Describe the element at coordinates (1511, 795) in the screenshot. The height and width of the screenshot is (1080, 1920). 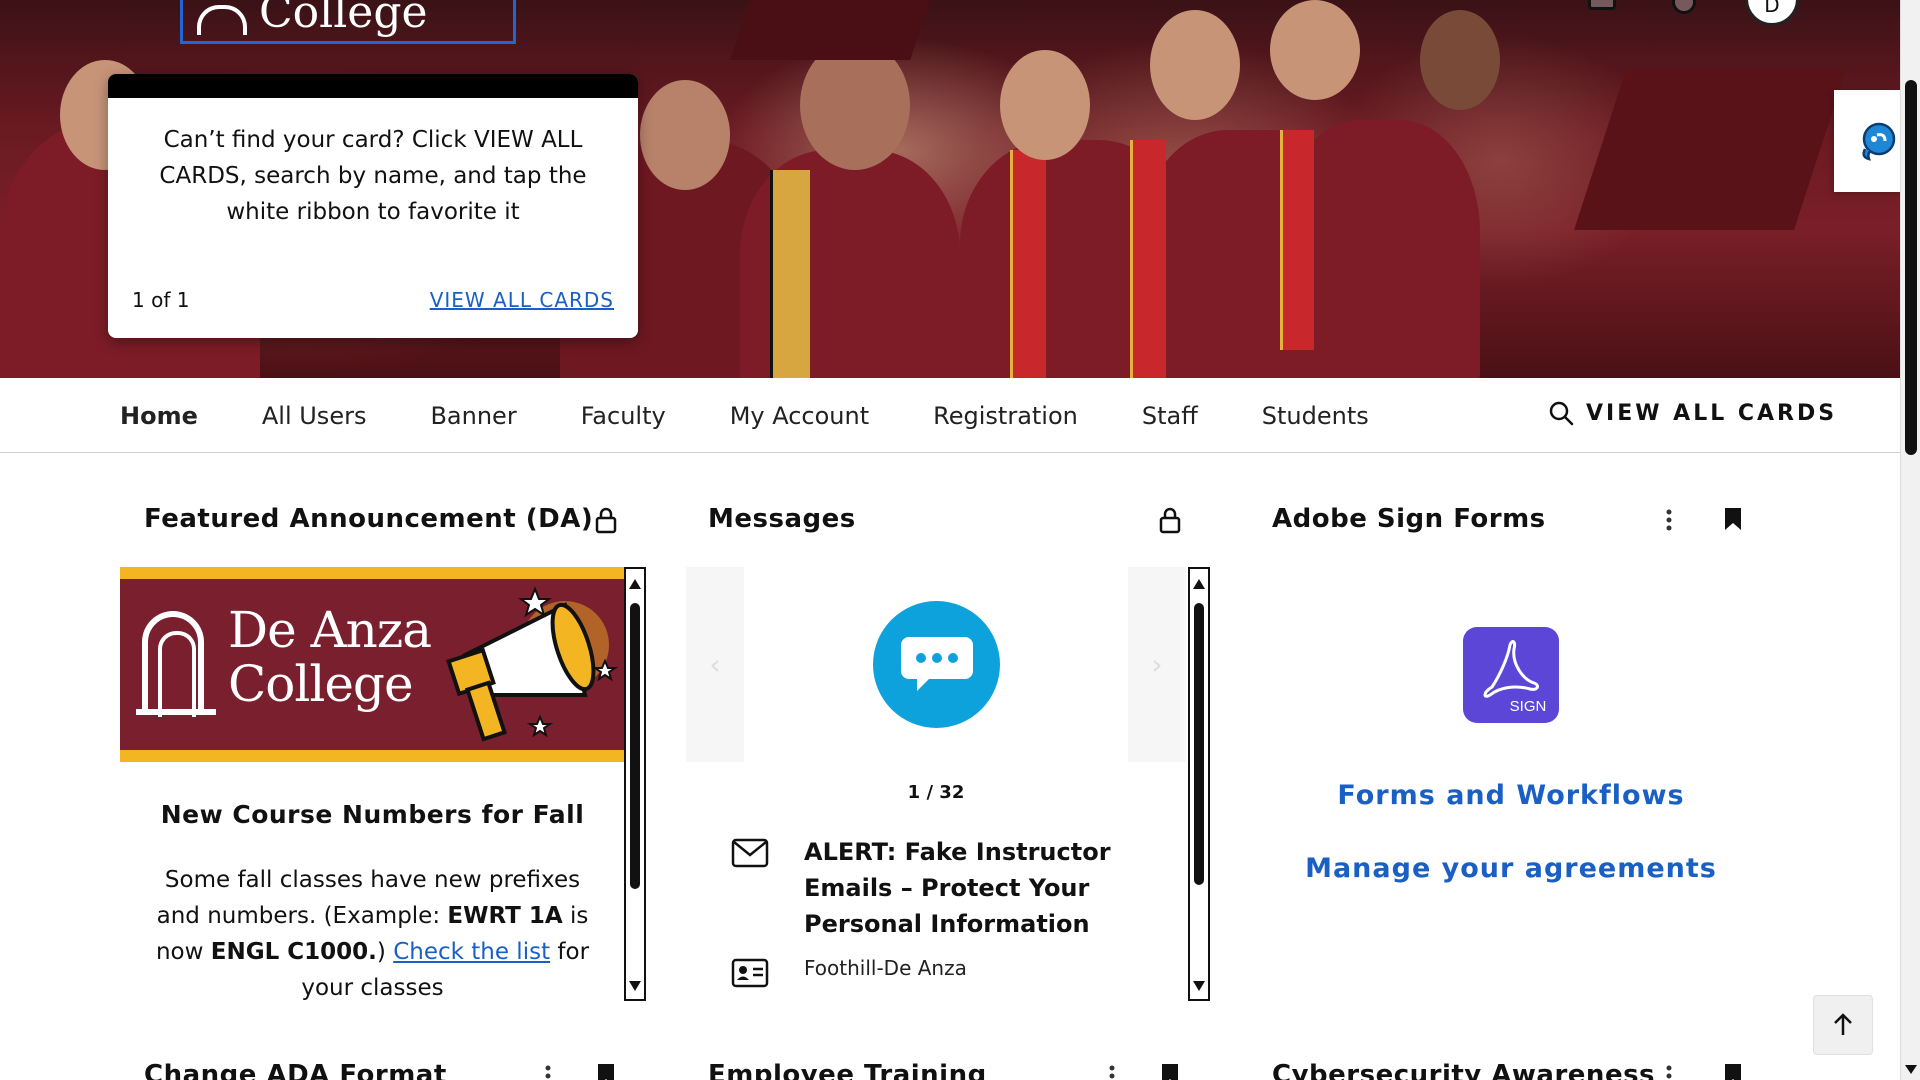
I see `forms-and-workflows-link: Forms and Workflows` at that location.